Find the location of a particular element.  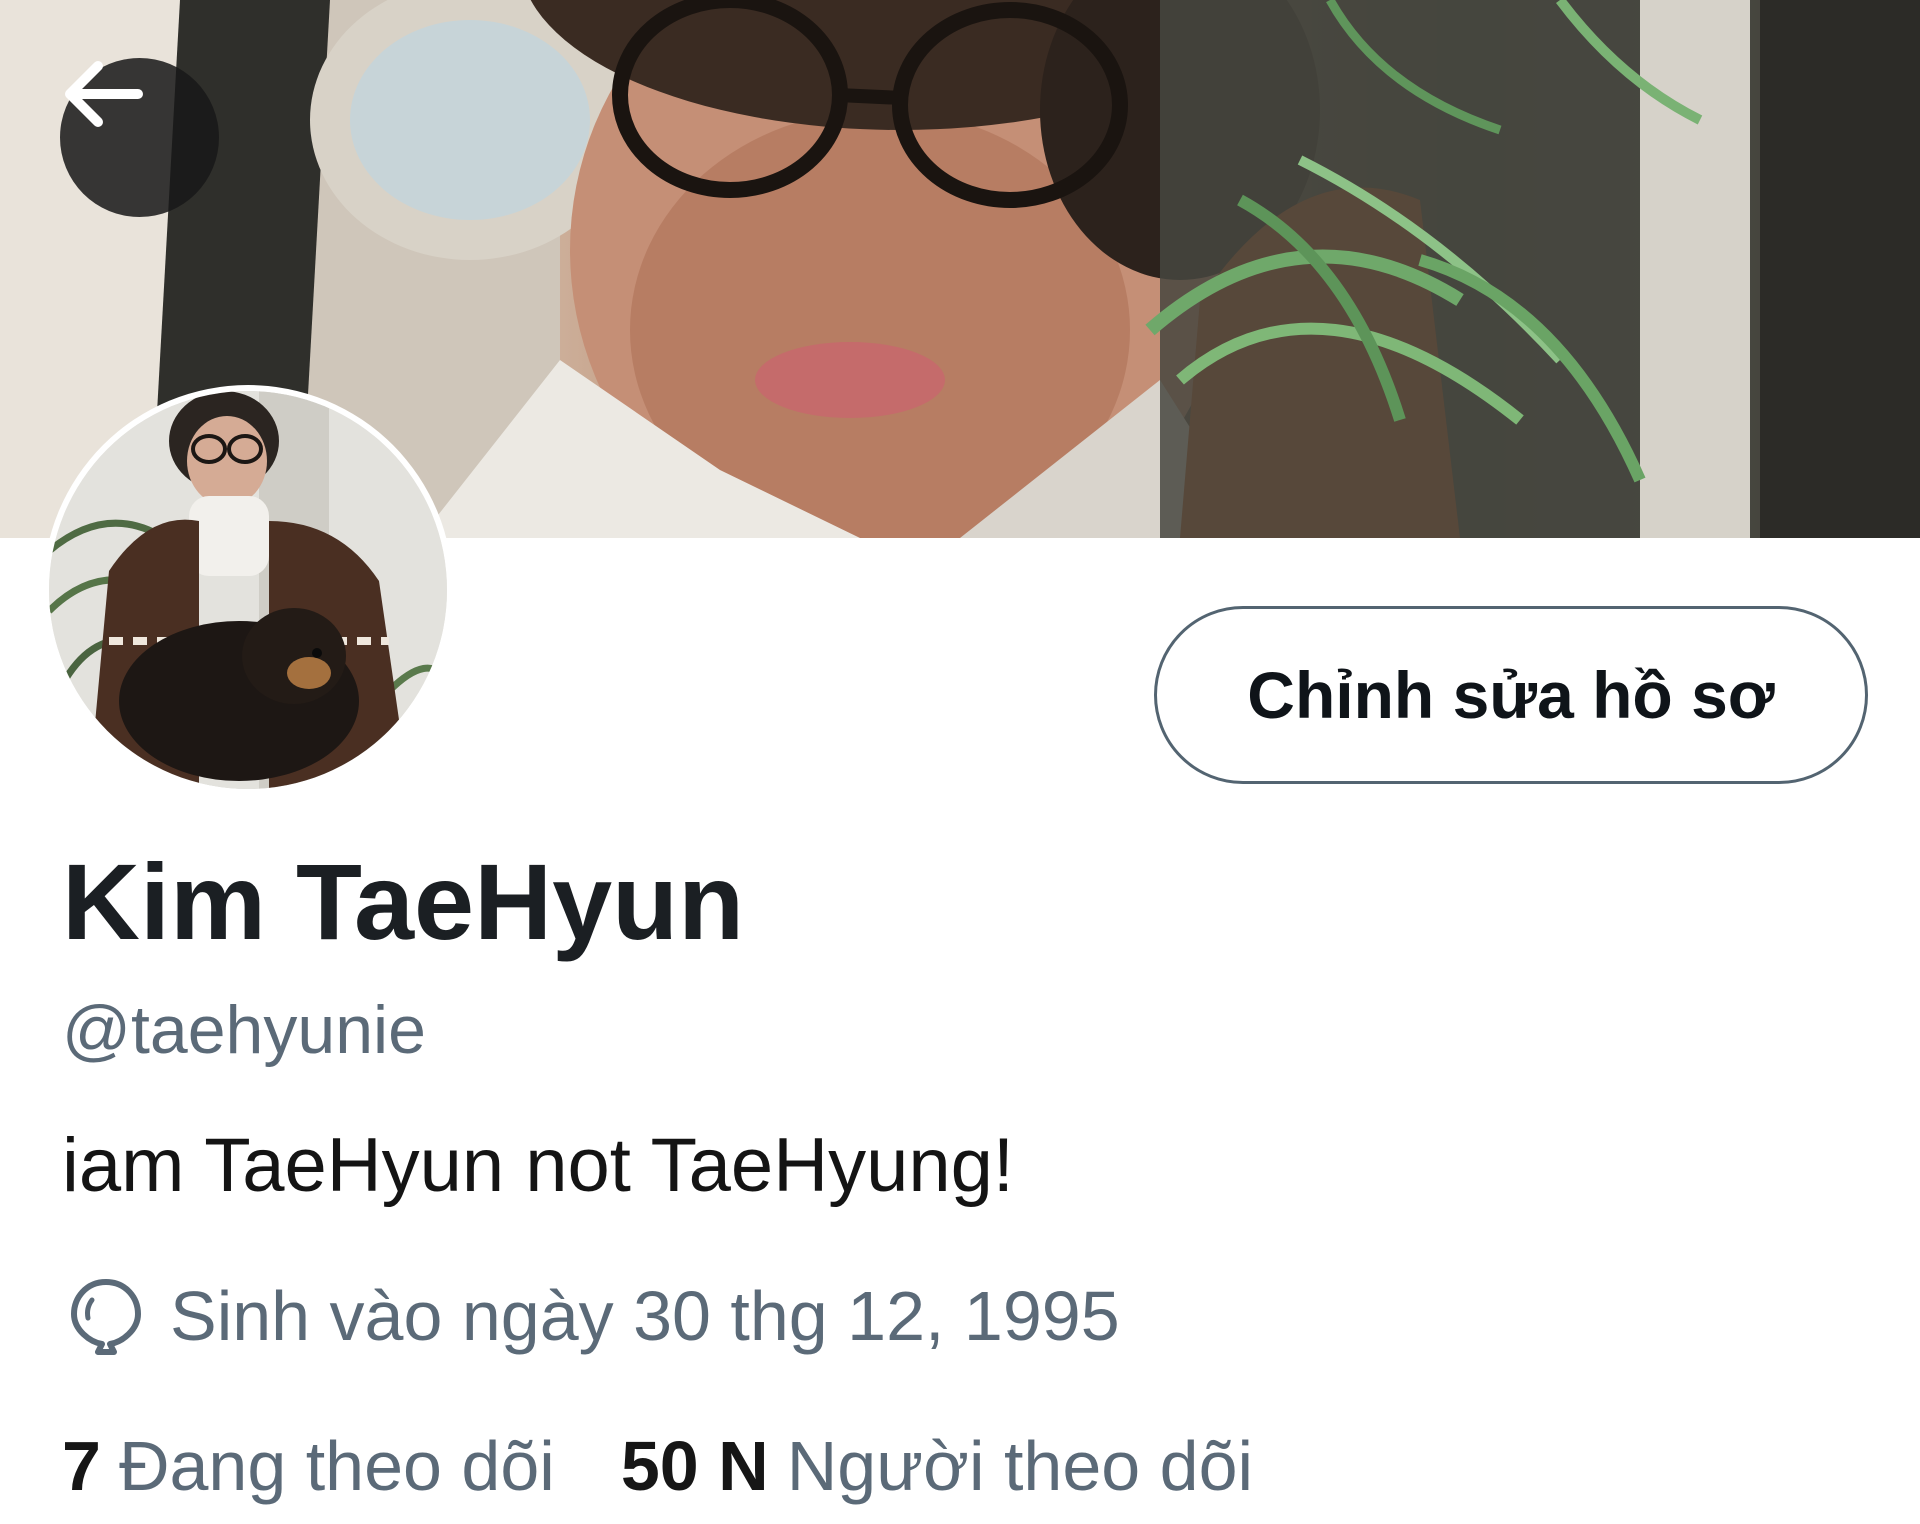

following-link: 7 Đang theo dõi is located at coordinates (308, 1466).